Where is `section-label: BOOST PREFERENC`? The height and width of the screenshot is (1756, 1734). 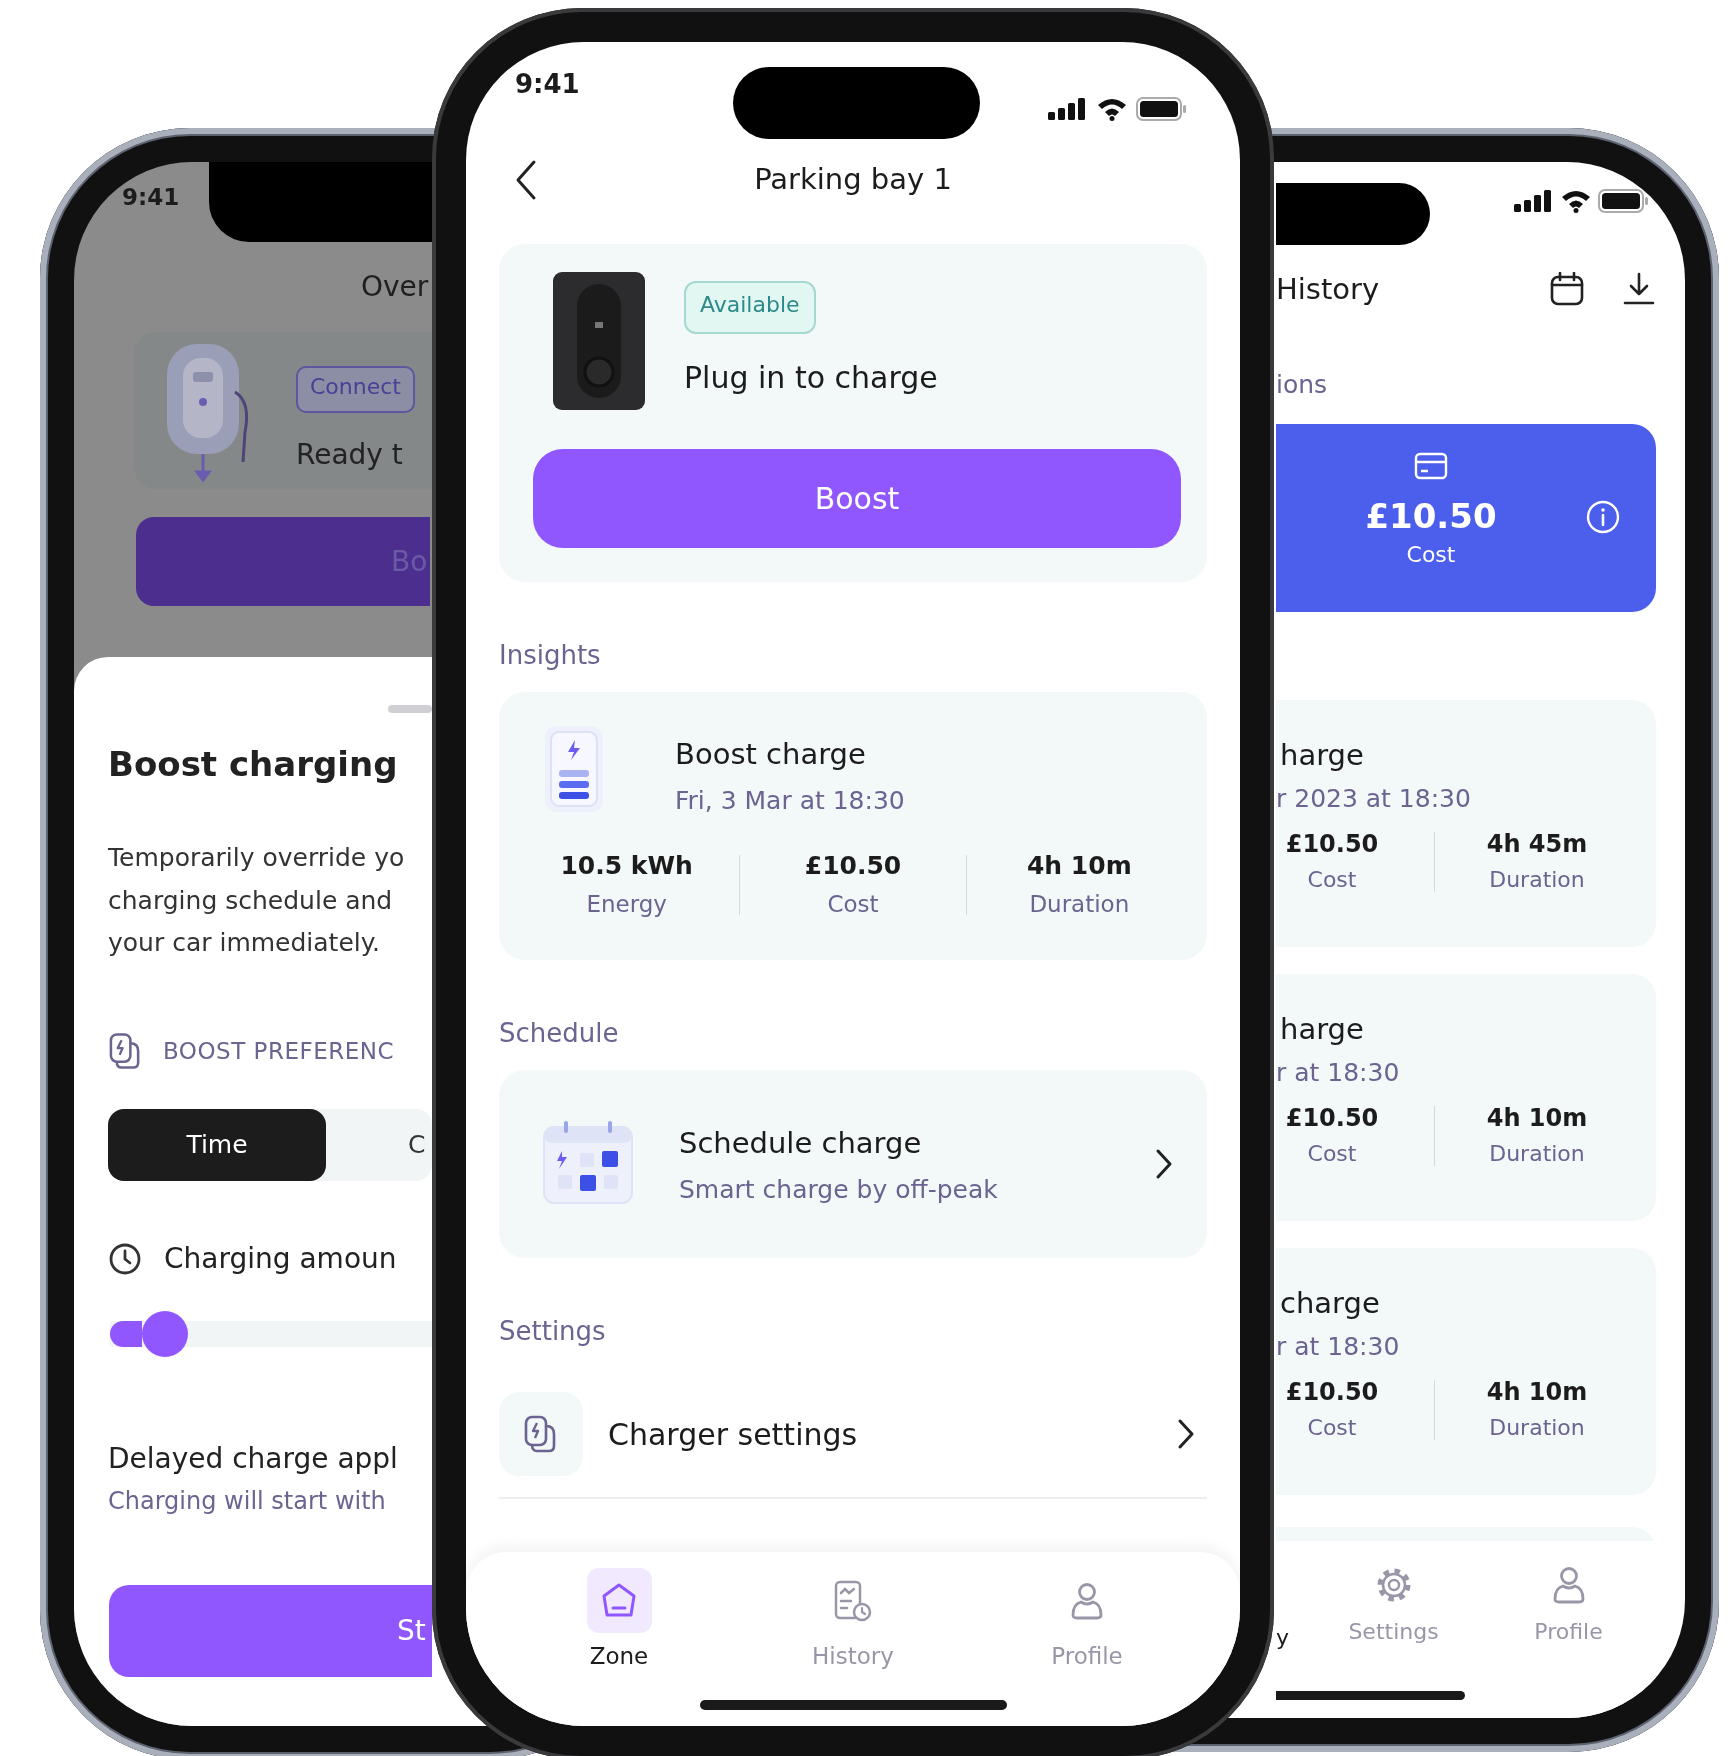
section-label: BOOST PREFERENC is located at coordinates (278, 1050).